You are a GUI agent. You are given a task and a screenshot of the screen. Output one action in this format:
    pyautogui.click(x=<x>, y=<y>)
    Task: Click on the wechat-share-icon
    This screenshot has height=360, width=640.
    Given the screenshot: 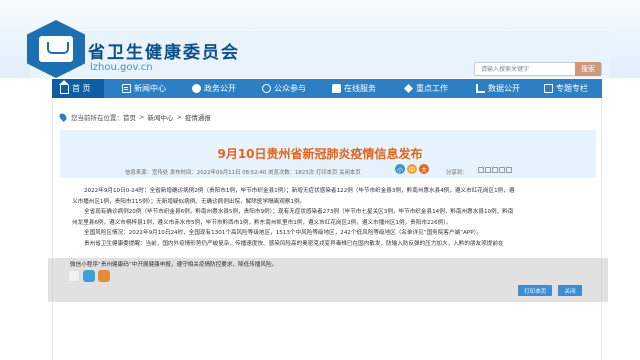 What is the action you would take?
    pyautogui.click(x=89, y=276)
    